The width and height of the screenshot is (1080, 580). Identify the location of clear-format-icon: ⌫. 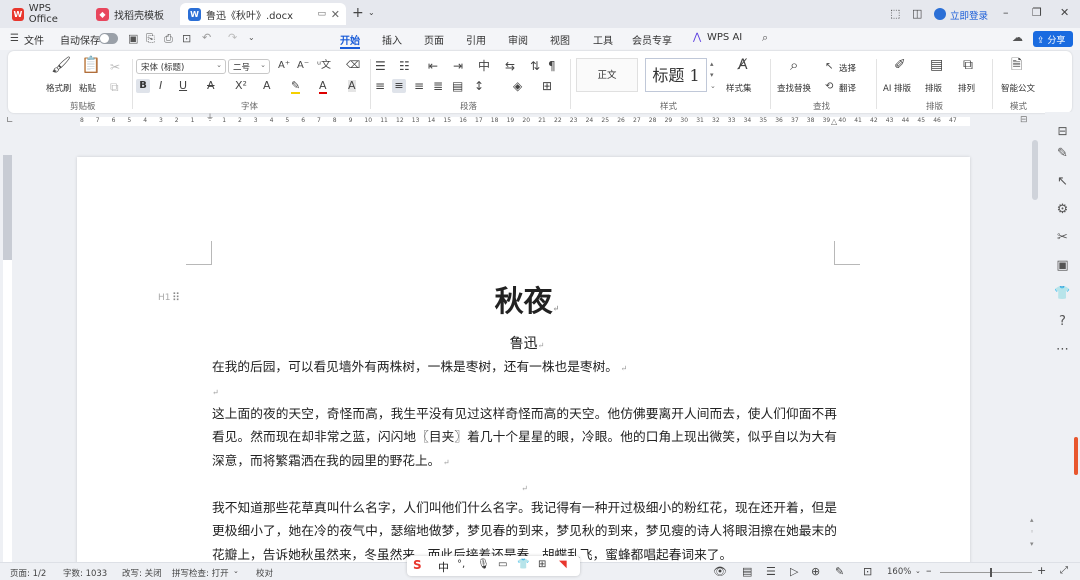
(353, 66).